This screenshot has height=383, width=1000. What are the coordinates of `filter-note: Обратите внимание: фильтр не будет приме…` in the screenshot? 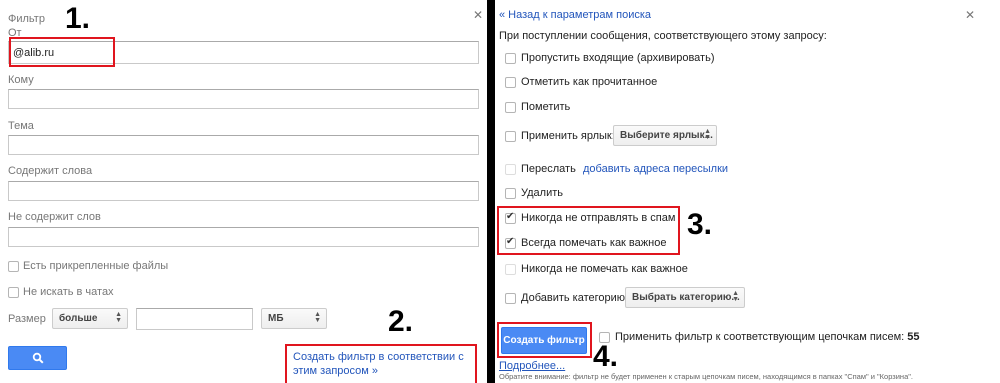 It's located at (706, 376).